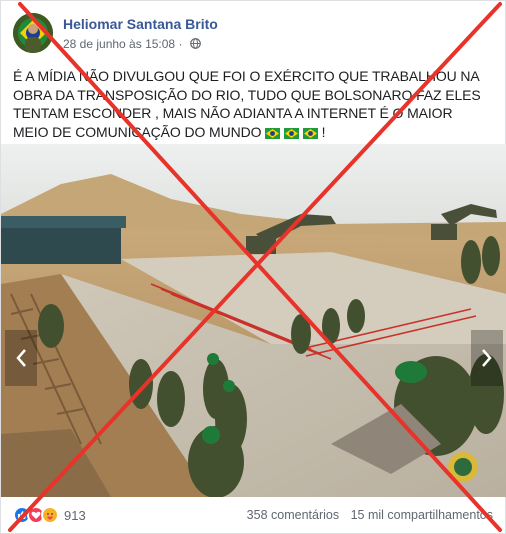 Image resolution: width=506 pixels, height=534 pixels. I want to click on post-text-suffix: !, so click(323, 131).